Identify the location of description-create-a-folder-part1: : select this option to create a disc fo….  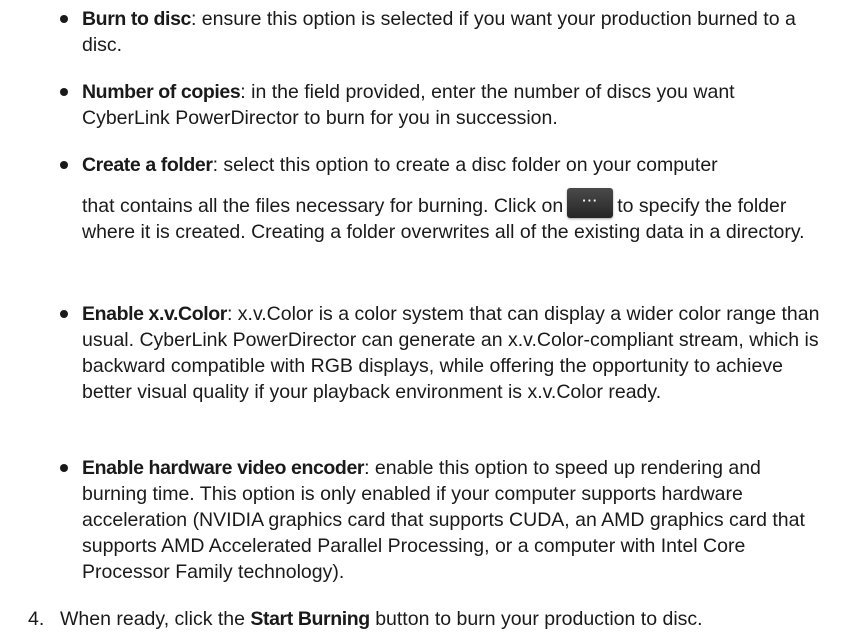
(465, 165).